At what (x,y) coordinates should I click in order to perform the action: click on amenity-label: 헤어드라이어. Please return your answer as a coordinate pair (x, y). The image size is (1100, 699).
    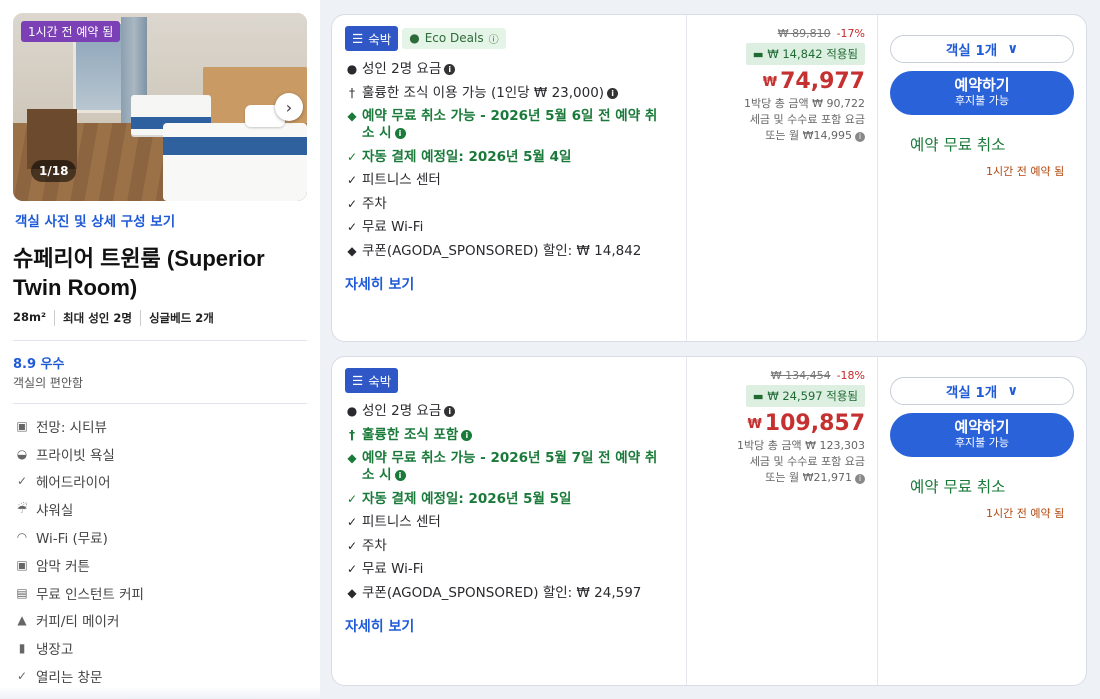
    Looking at the image, I should click on (73, 483).